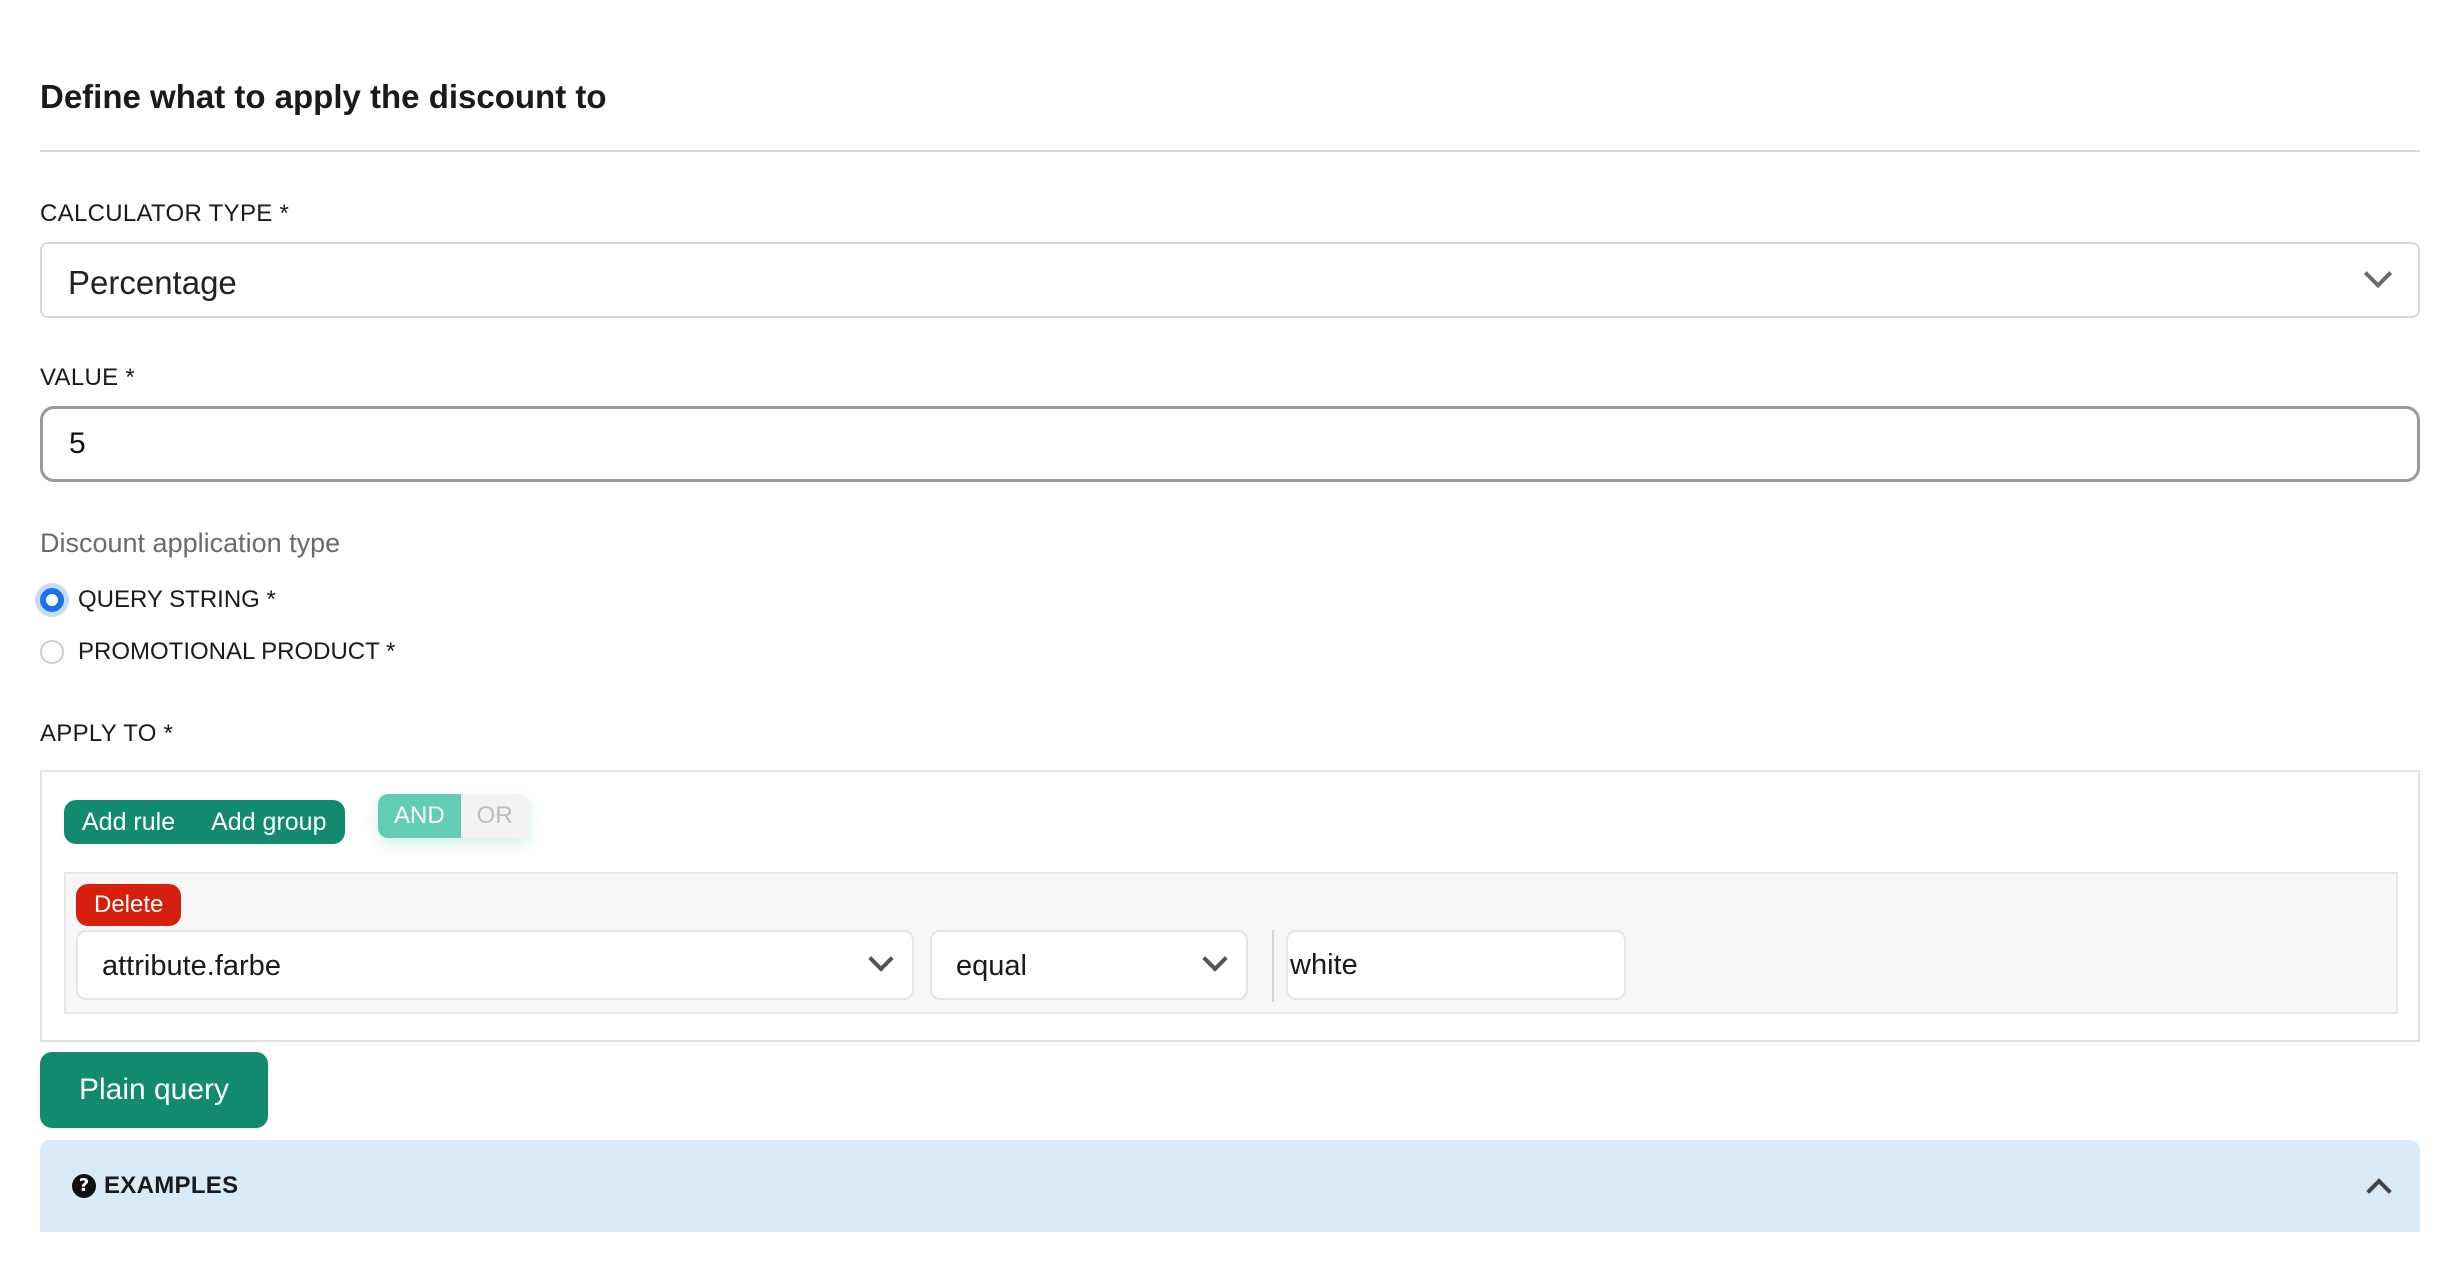  I want to click on radio-unchecked-icon, so click(52, 652).